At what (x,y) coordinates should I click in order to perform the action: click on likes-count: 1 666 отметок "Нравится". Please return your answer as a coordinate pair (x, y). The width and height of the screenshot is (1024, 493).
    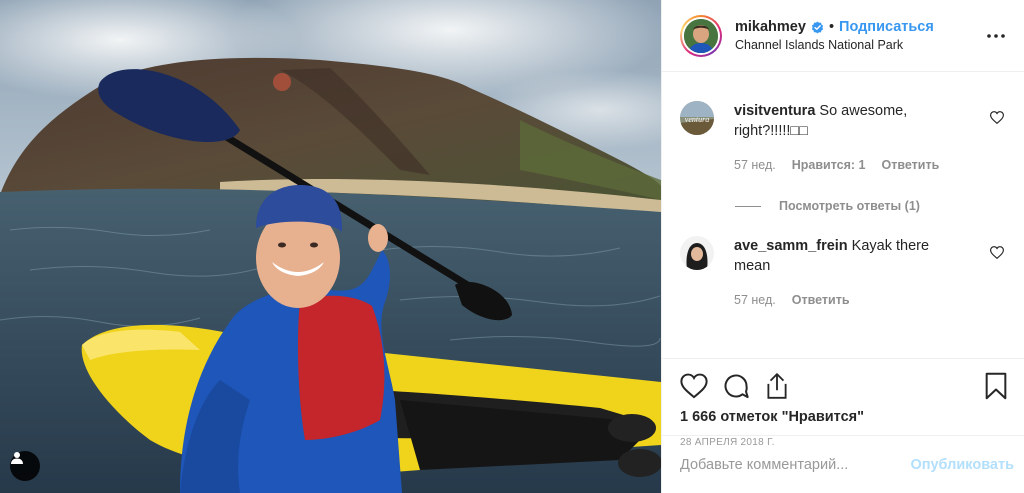
    Looking at the image, I should click on (844, 417).